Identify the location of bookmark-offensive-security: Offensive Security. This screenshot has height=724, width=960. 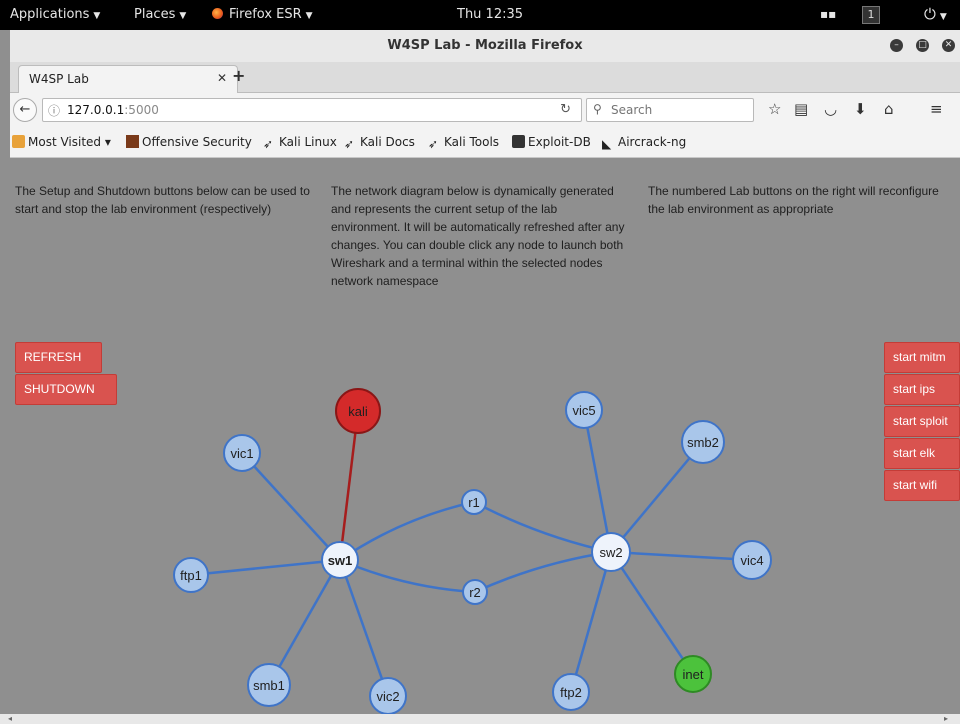
(189, 142).